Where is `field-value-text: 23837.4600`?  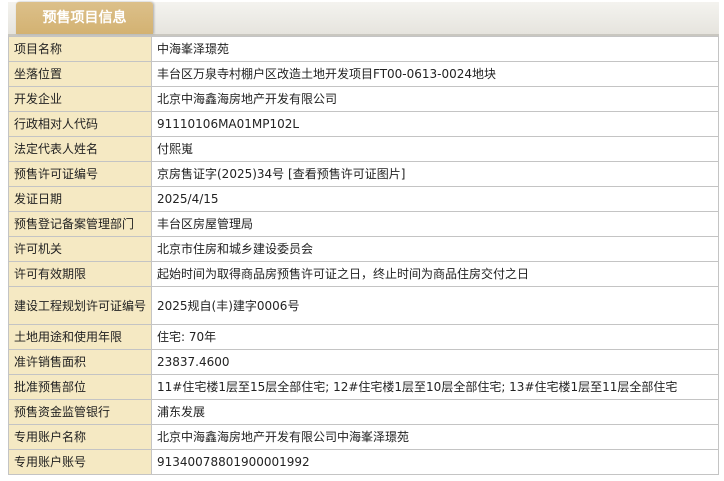
field-value-text: 23837.4600 is located at coordinates (193, 362).